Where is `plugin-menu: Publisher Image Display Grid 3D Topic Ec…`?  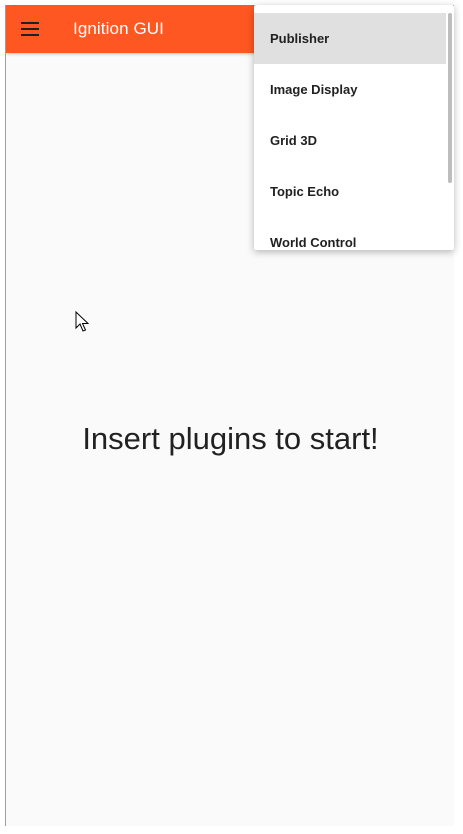
plugin-menu: Publisher Image Display Grid 3D Topic Ec… is located at coordinates (354, 127).